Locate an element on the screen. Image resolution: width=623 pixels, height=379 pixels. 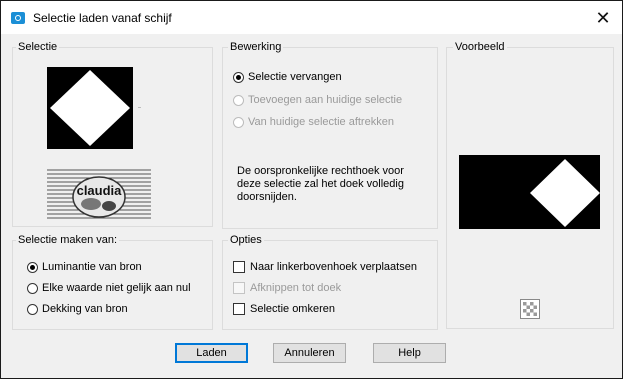
radio-toevoegen: Toevoegen aan huidige selectie is located at coordinates (317, 100).